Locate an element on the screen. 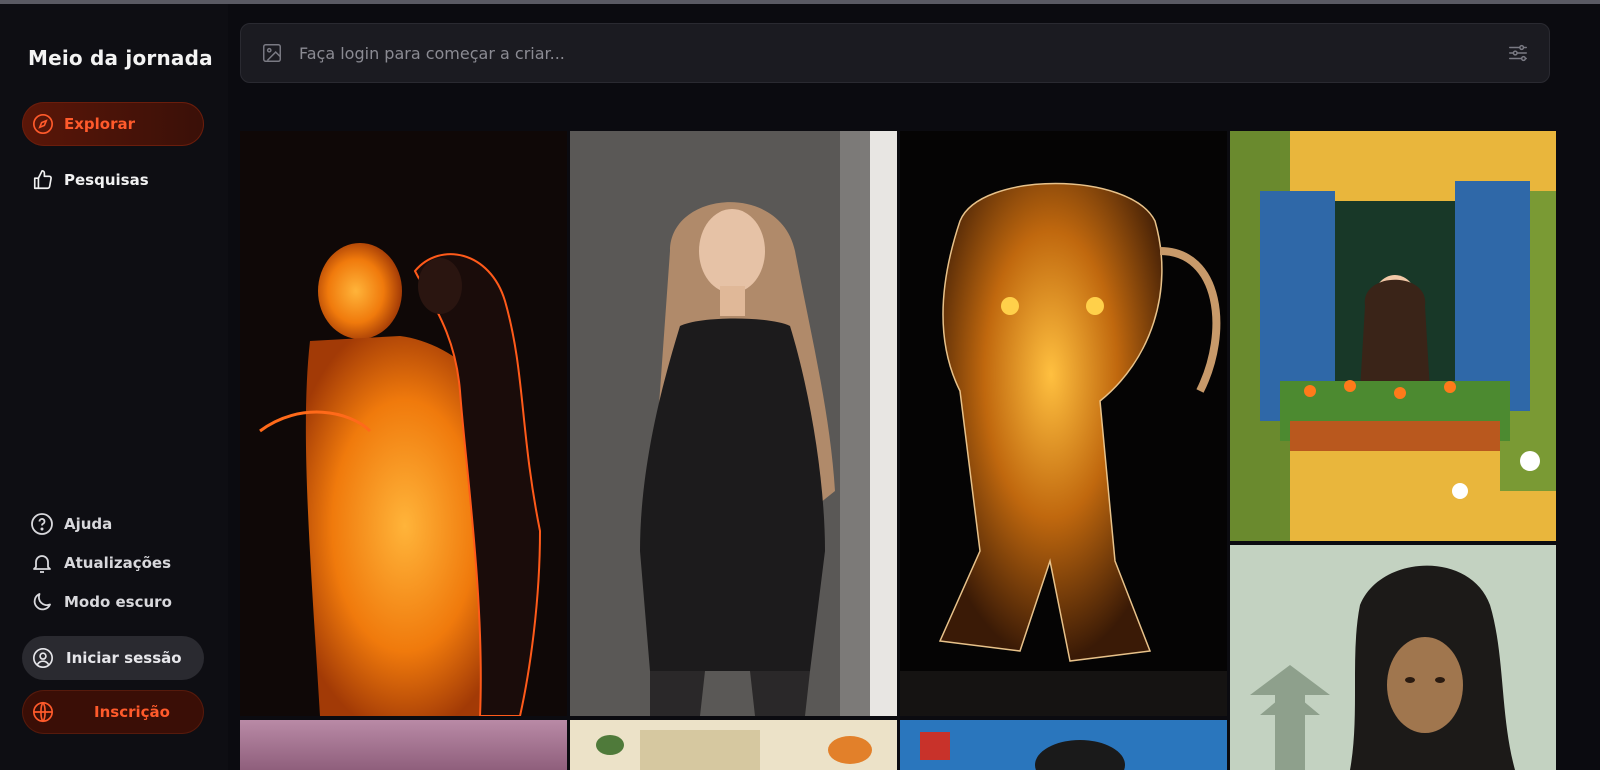 The width and height of the screenshot is (1600, 770). dark-mode-label: Modo escuro is located at coordinates (118, 602).